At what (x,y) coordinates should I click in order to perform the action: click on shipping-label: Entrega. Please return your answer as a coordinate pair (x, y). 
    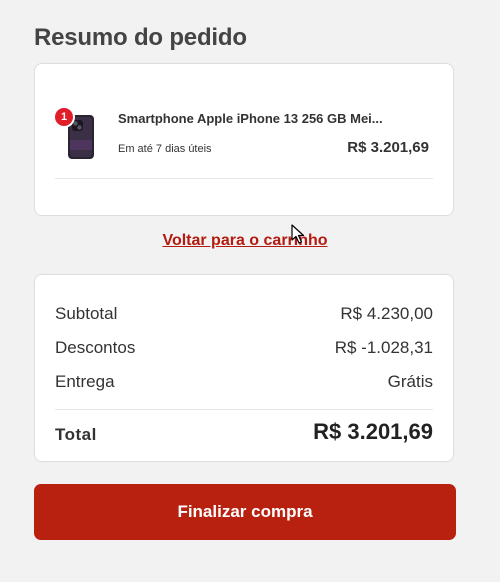
    Looking at the image, I should click on (85, 381).